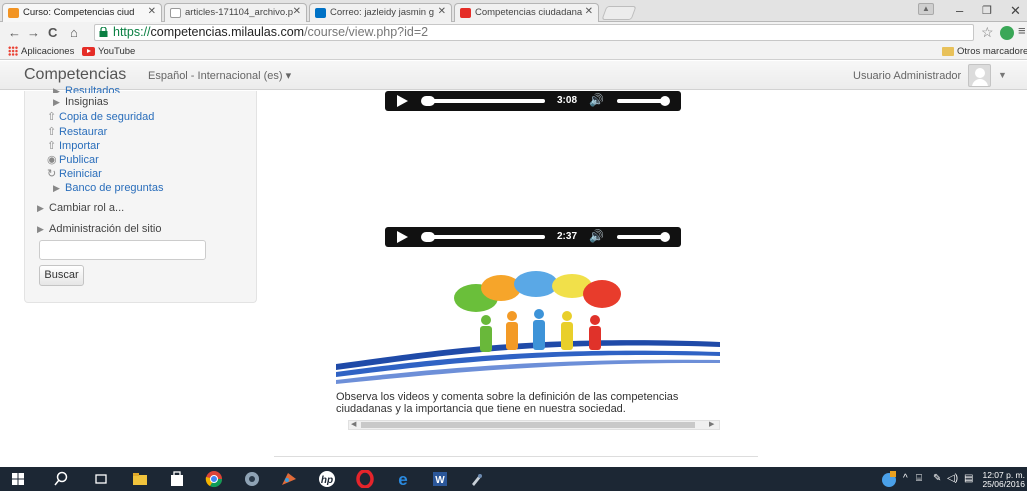 This screenshot has height=491, width=1027. Describe the element at coordinates (52, 132) in the screenshot. I see `restore-icon: ⇧` at that location.